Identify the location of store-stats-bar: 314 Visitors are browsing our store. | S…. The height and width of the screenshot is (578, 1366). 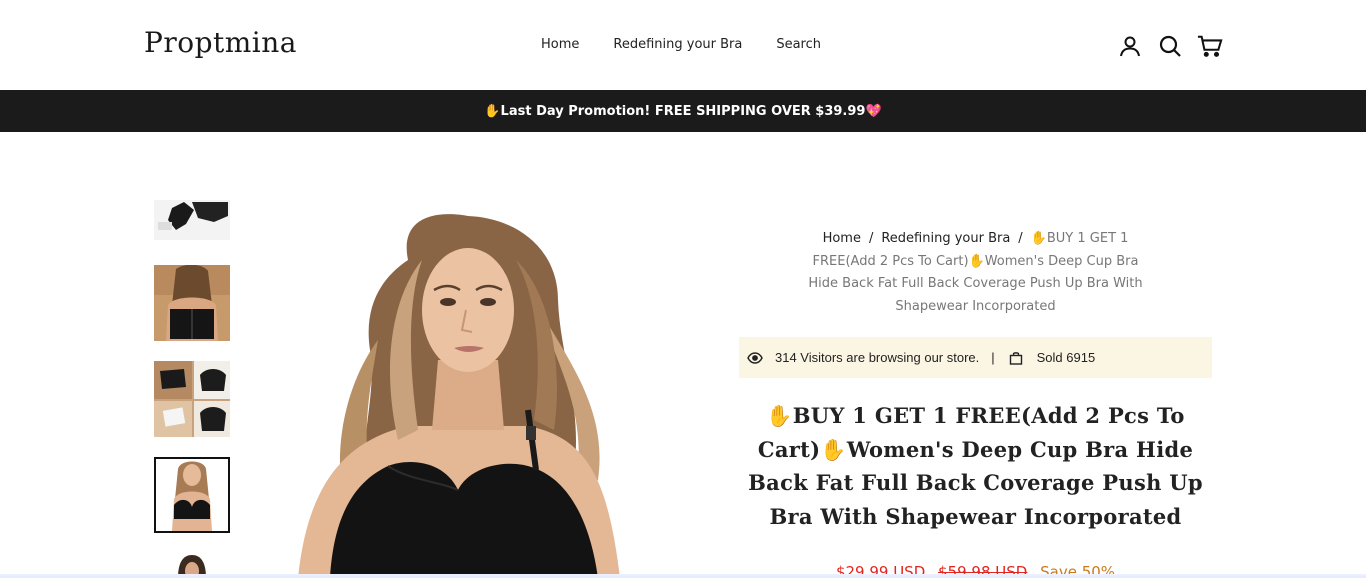
(975, 357).